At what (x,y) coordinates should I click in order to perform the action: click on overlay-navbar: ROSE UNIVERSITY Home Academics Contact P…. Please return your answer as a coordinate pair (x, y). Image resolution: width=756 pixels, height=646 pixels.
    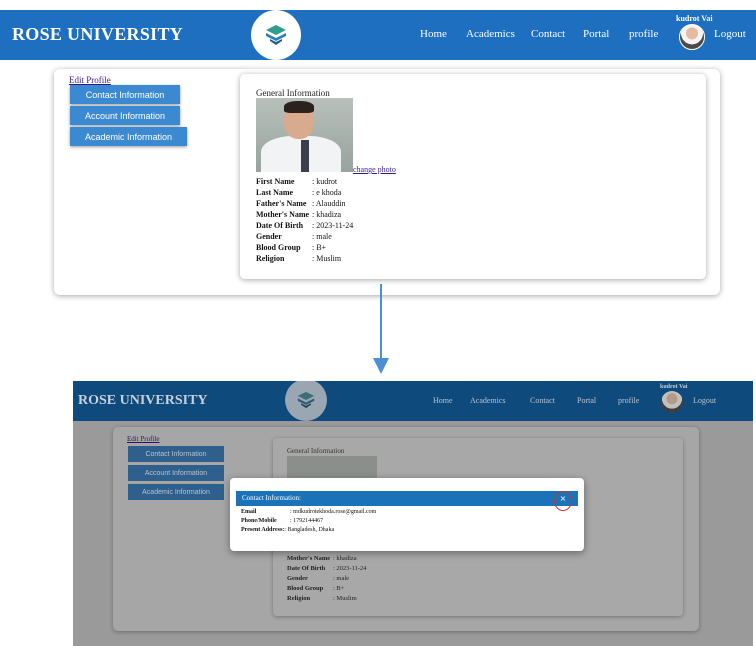
    Looking at the image, I should click on (413, 401).